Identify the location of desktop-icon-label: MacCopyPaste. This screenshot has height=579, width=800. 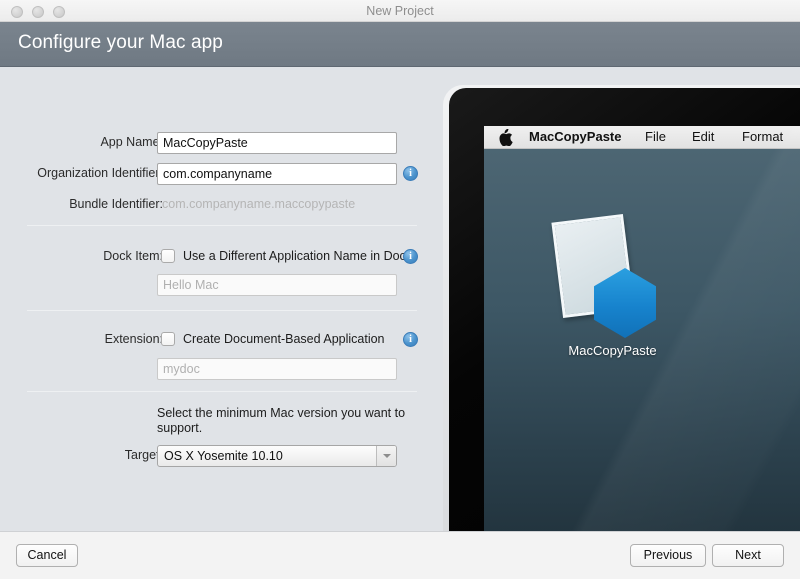
(612, 350).